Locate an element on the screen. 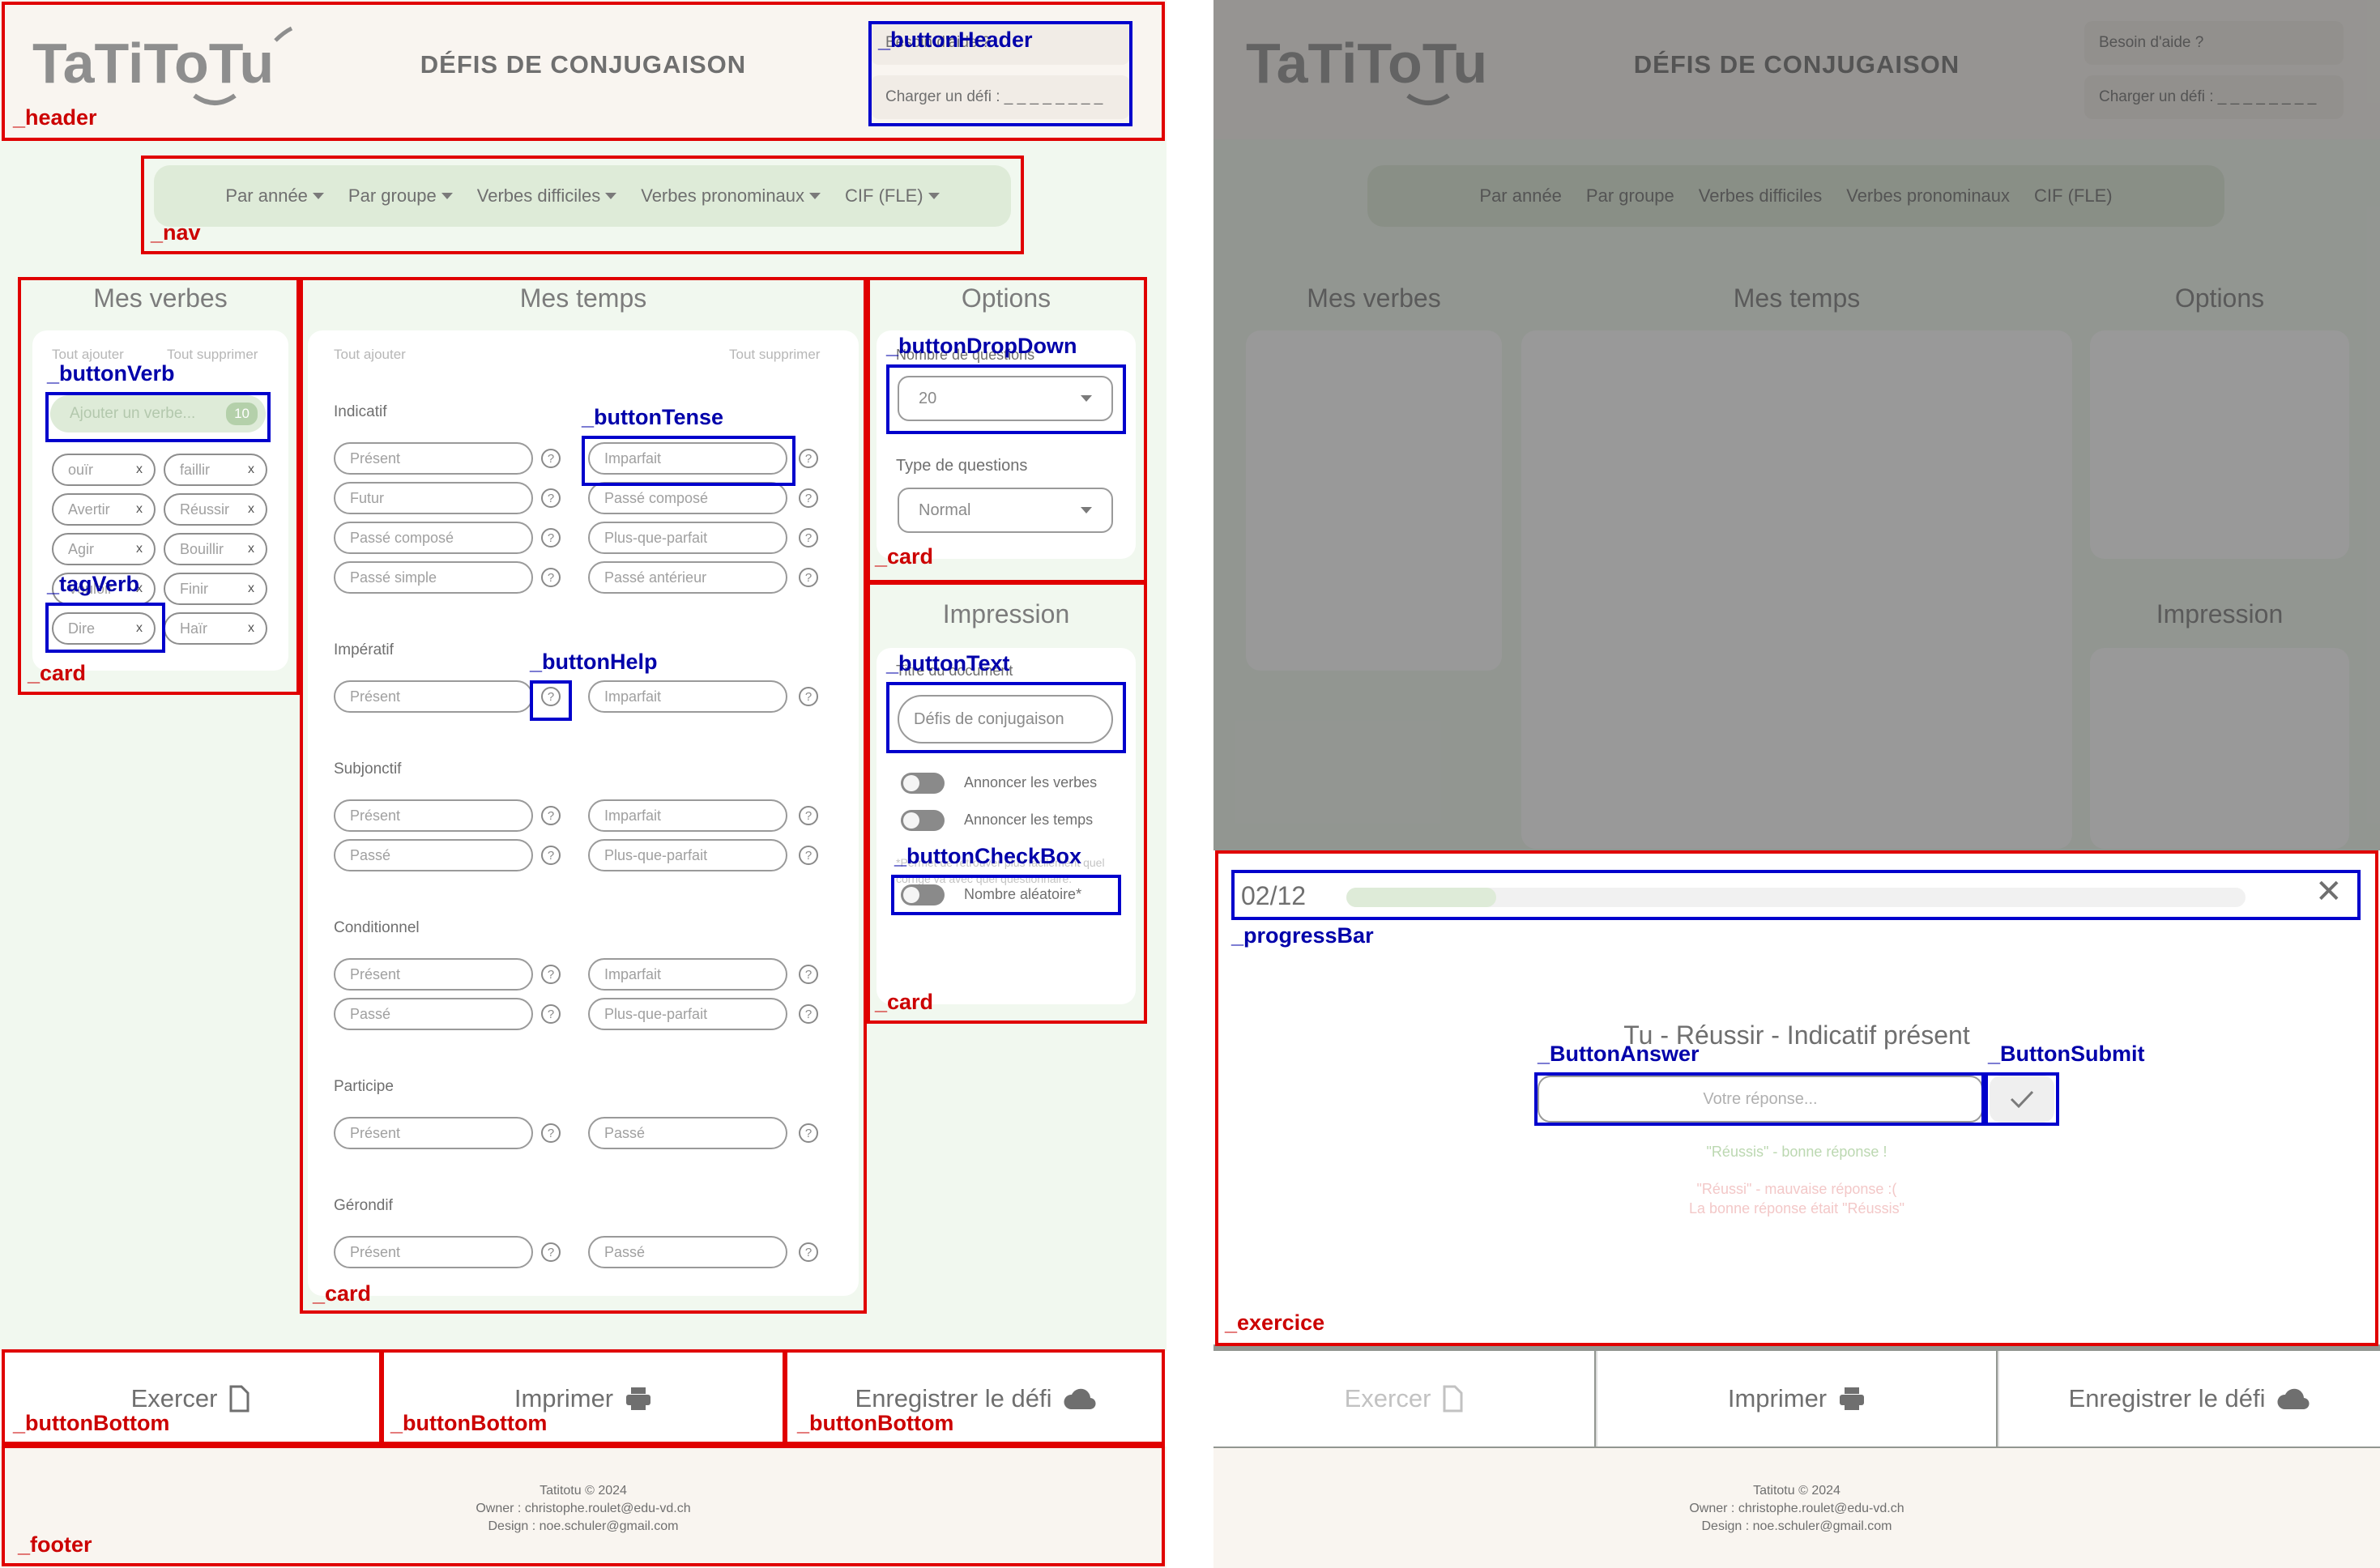  annotation-label: _buttonCheckBox is located at coordinates (988, 856).